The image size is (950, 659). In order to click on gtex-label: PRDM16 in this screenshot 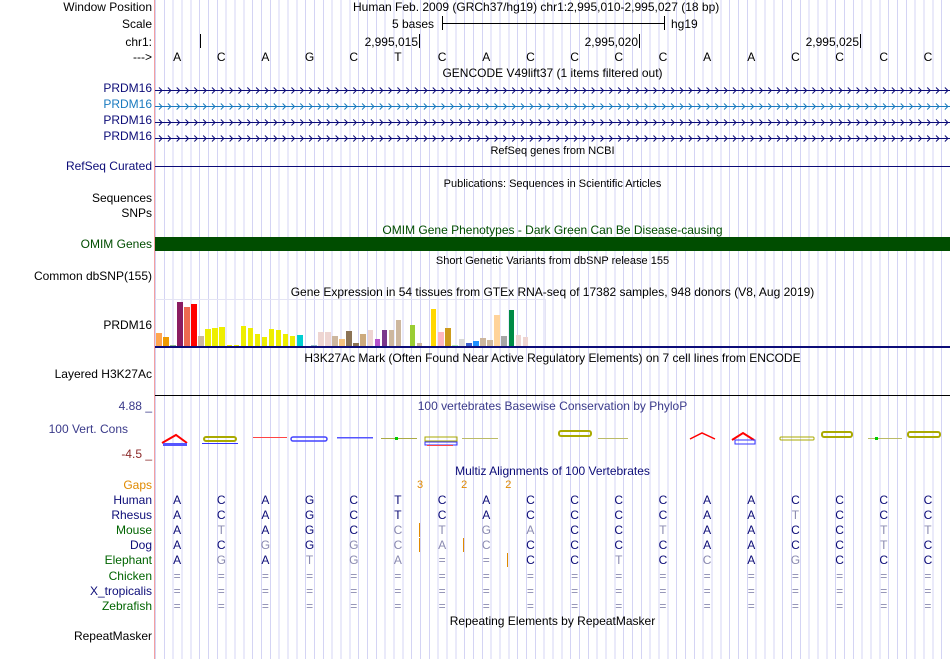, I will do `click(127, 325)`.